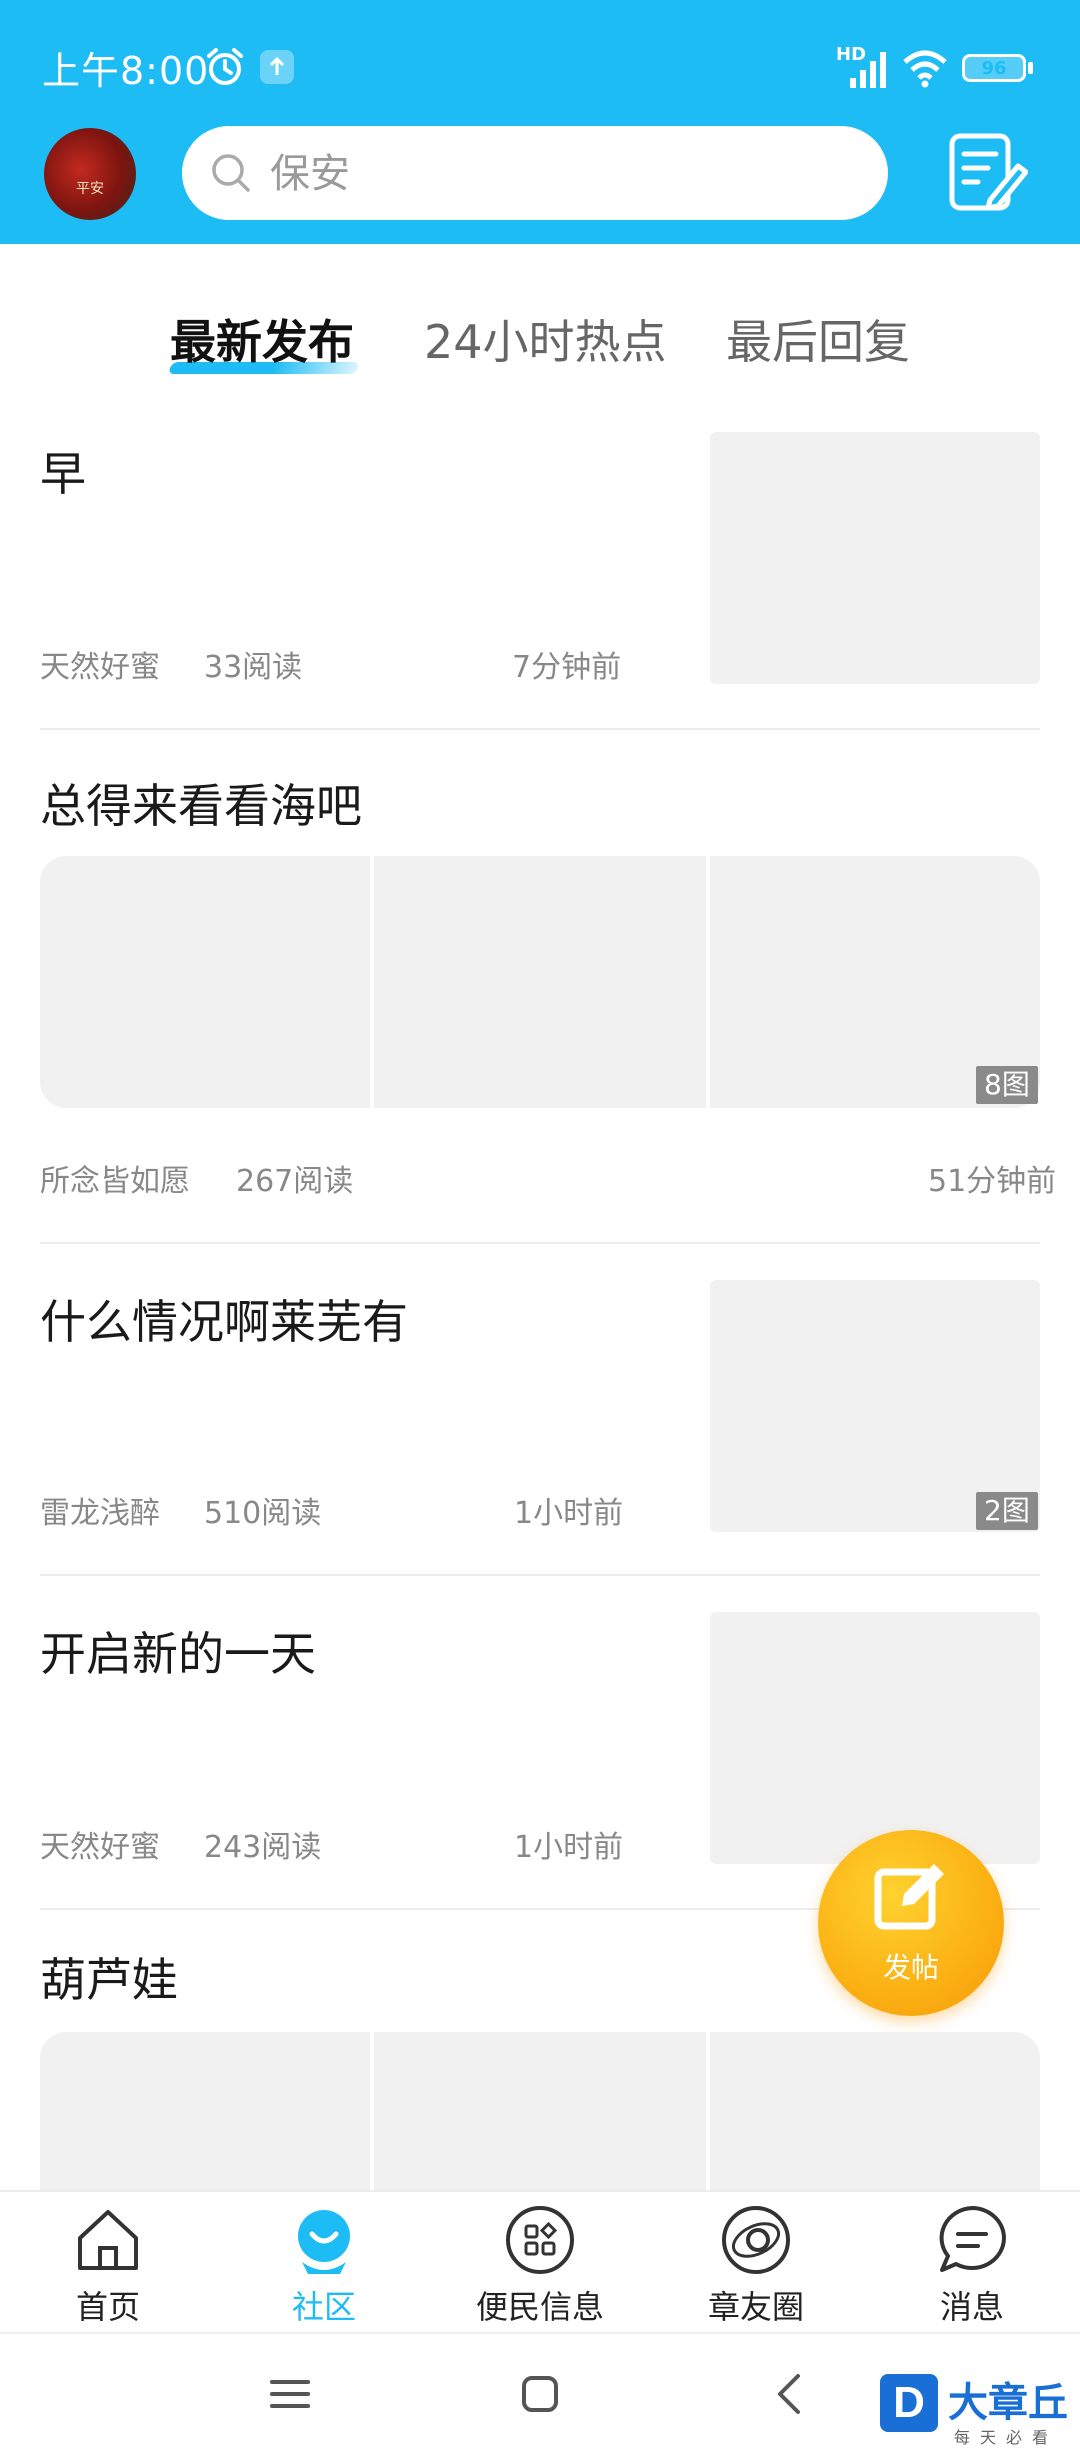  I want to click on avatar: 平安, so click(90, 174).